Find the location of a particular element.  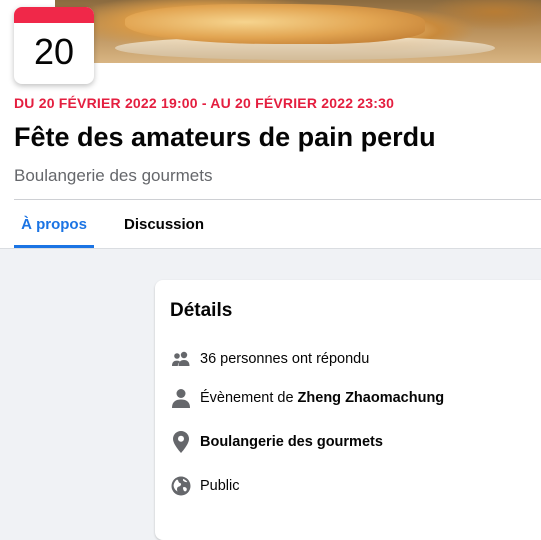

calendar-icon: 20 is located at coordinates (54, 45).